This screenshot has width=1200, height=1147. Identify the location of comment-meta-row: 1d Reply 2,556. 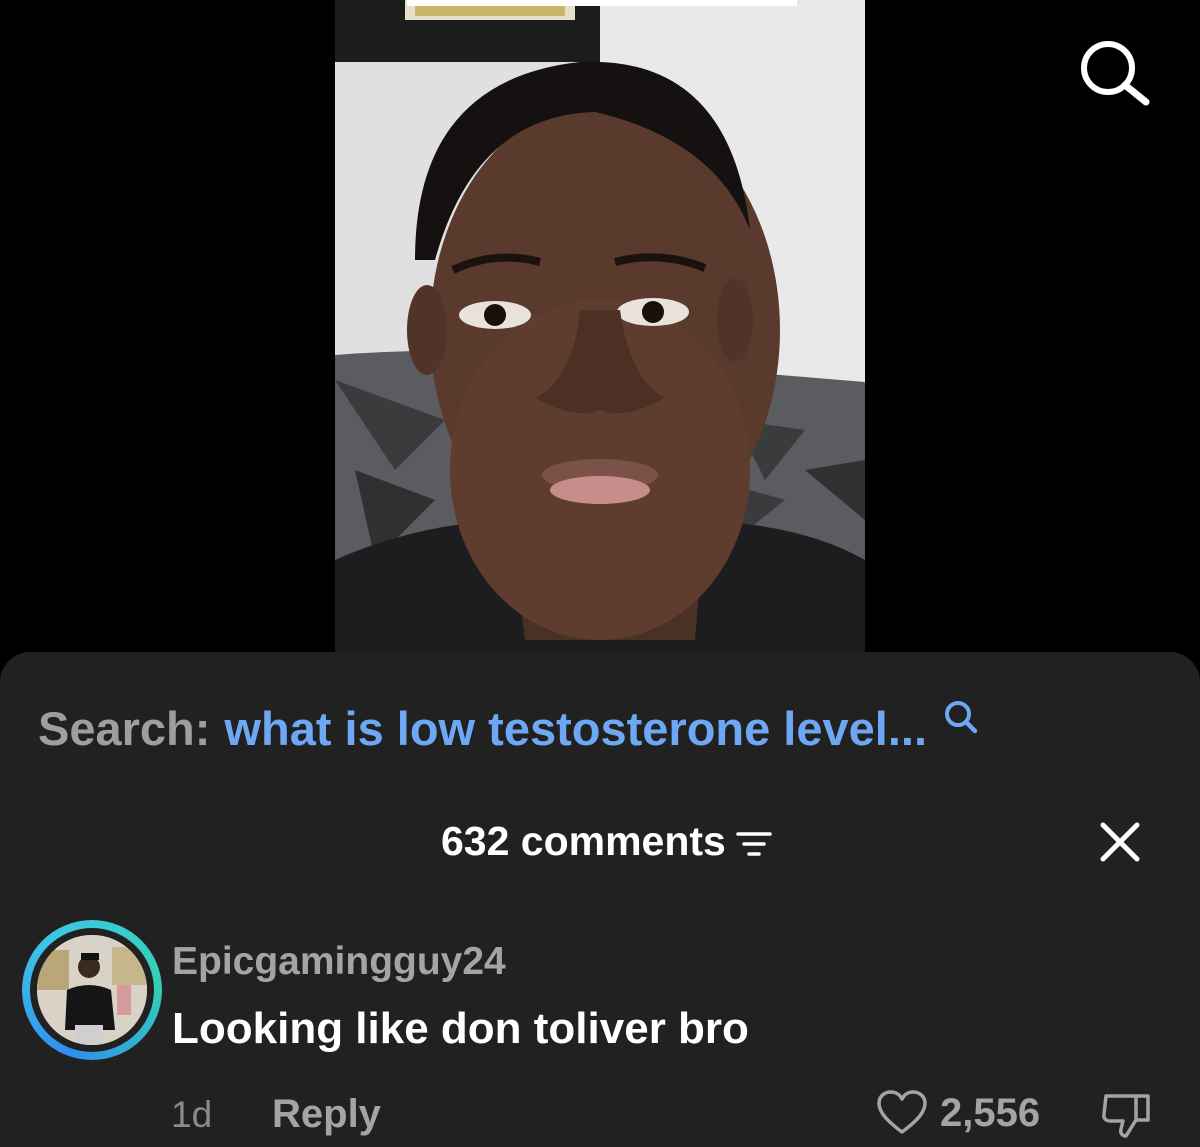
(600, 1115).